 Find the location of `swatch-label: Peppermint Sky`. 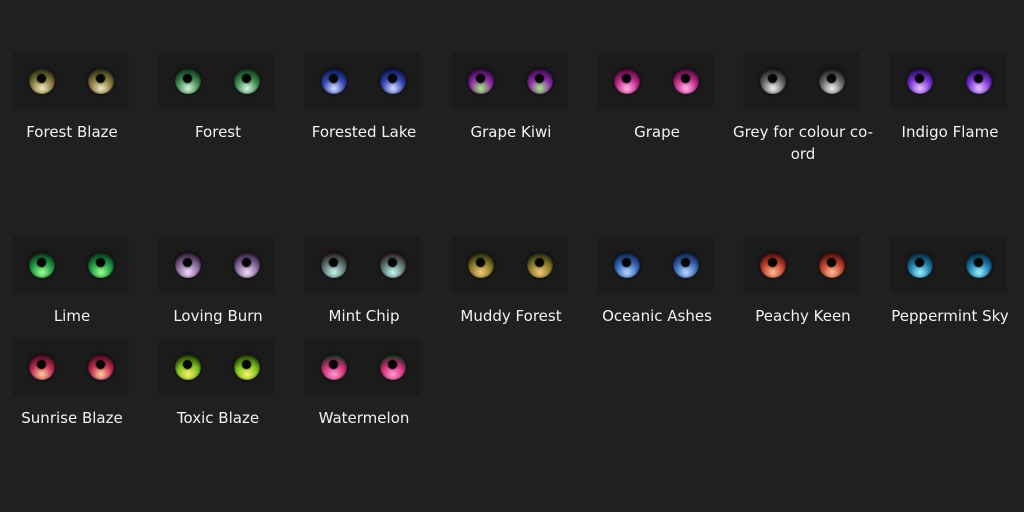

swatch-label: Peppermint Sky is located at coordinates (950, 316).